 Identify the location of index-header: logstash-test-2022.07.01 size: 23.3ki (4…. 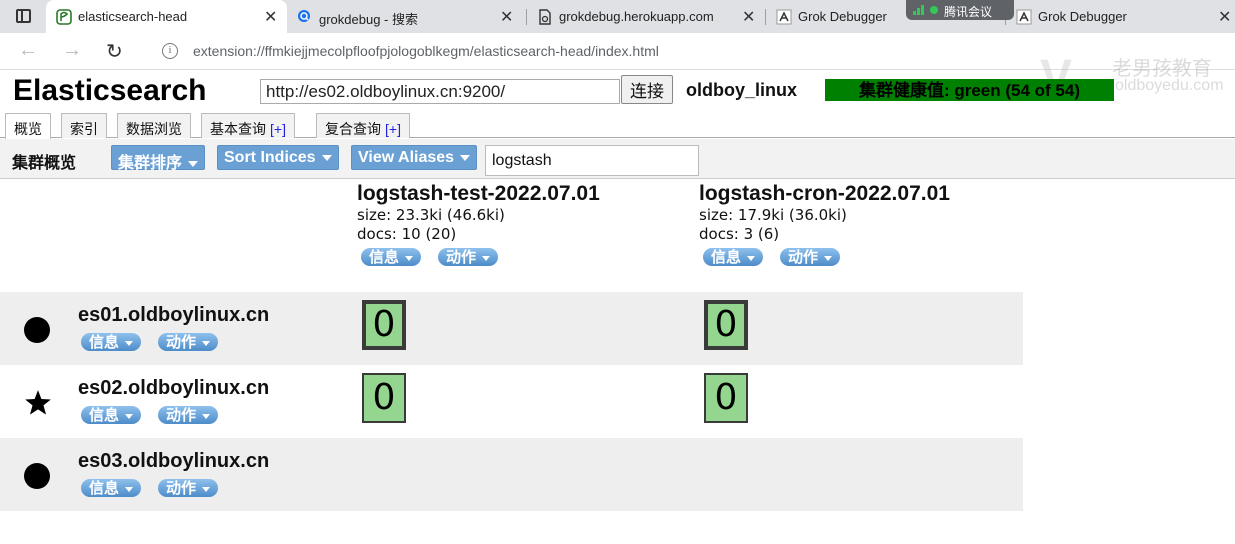
(478, 213).